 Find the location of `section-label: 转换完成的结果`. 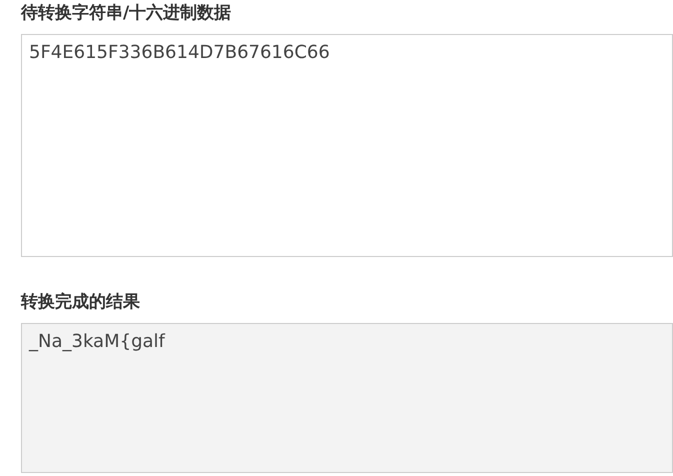

section-label: 转换完成的结果 is located at coordinates (81, 302).